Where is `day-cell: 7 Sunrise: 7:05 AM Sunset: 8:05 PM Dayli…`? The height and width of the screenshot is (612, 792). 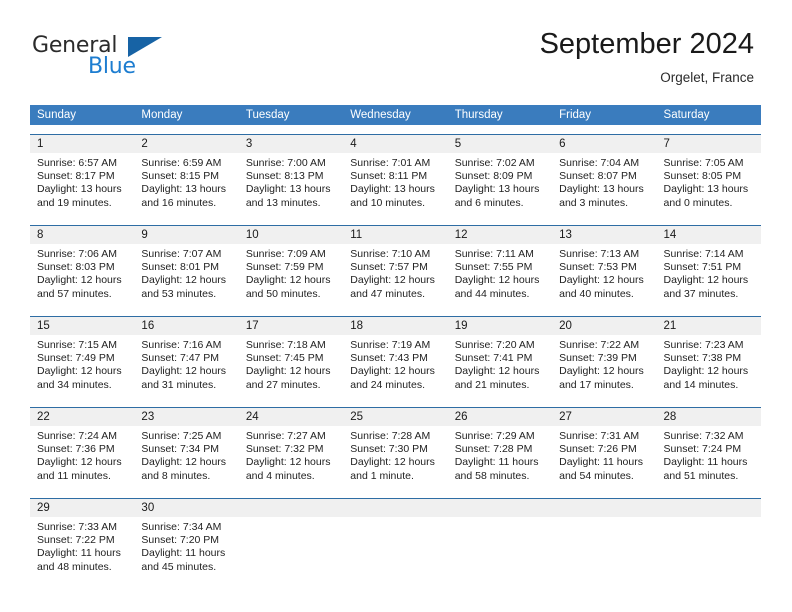
day-cell: 7 Sunrise: 7:05 AM Sunset: 8:05 PM Dayli… is located at coordinates (708, 175).